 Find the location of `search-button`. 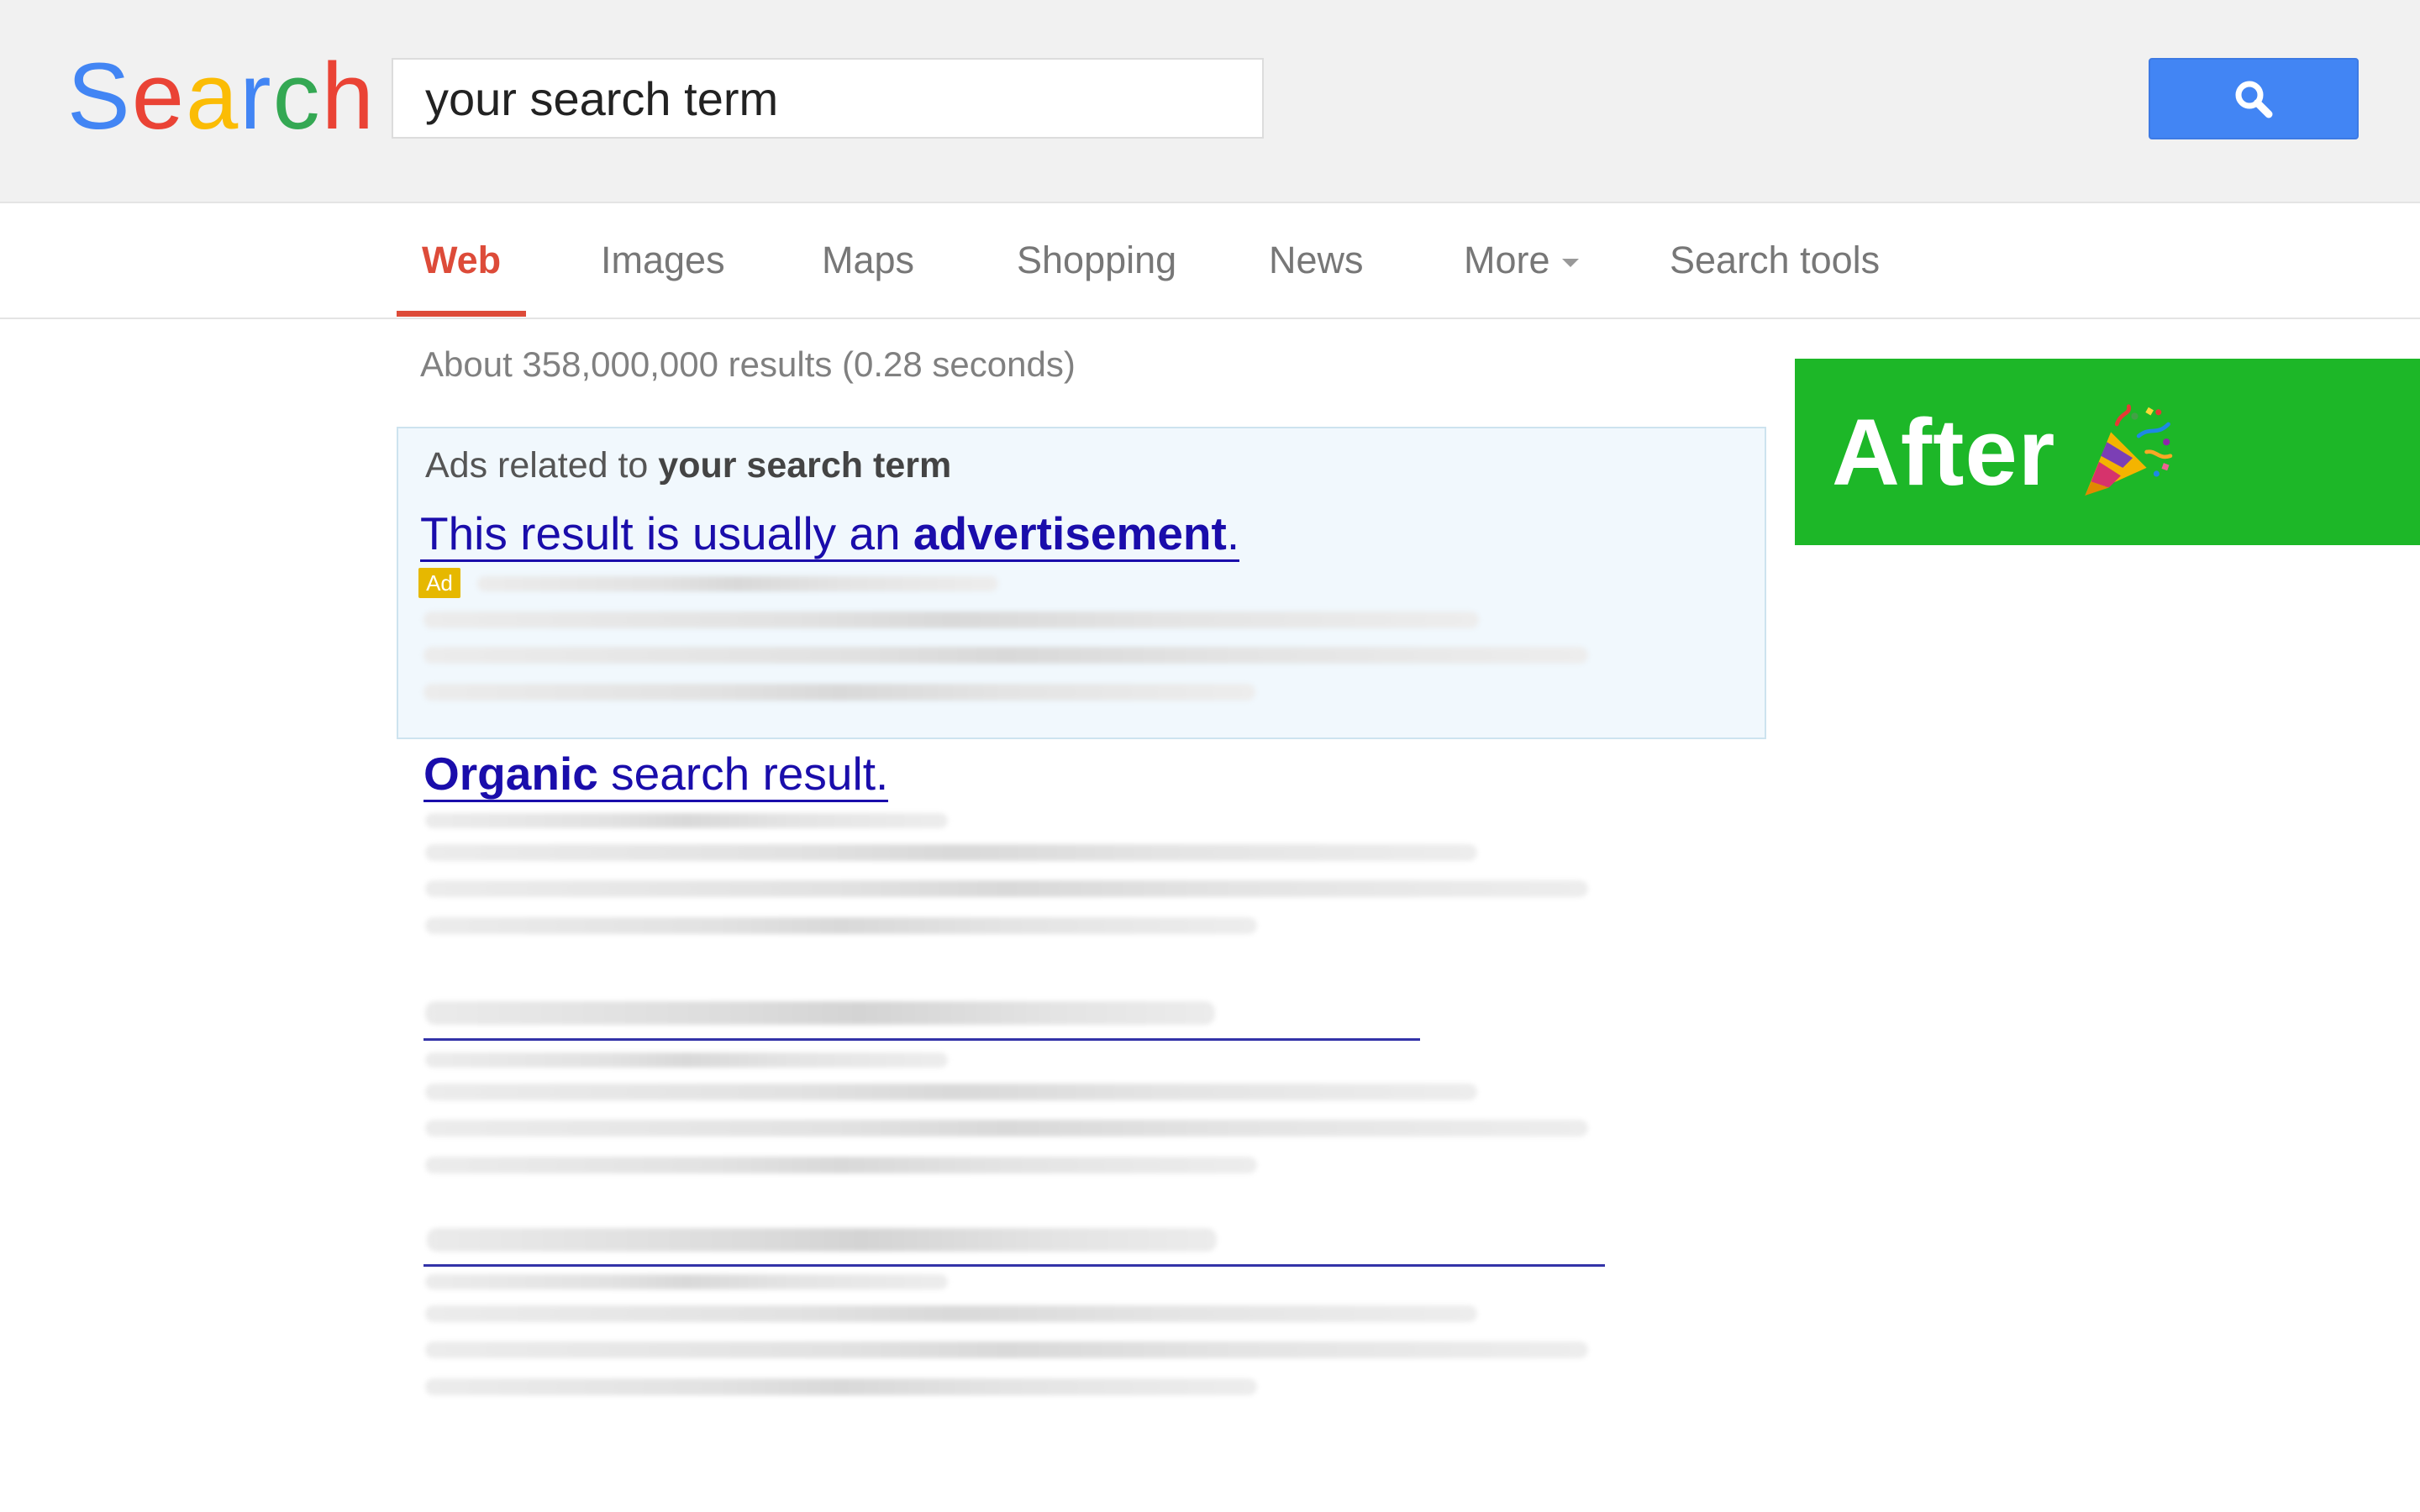

search-button is located at coordinates (2254, 98).